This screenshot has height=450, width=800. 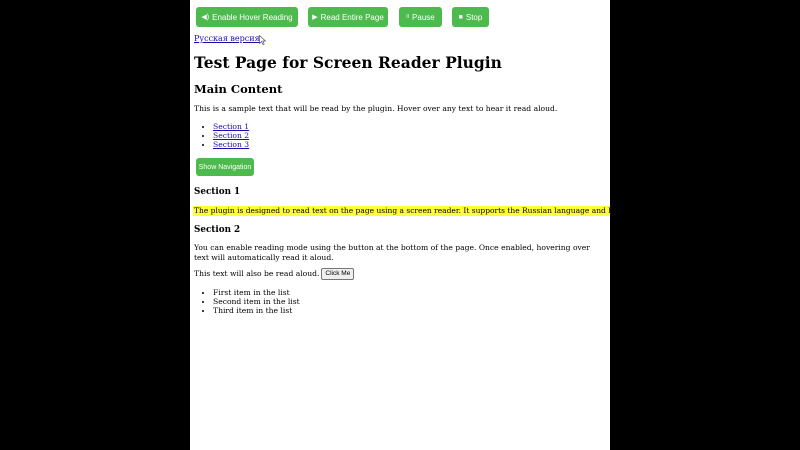 What do you see at coordinates (256, 301) in the screenshot?
I see `list-item: Second item in the list` at bounding box center [256, 301].